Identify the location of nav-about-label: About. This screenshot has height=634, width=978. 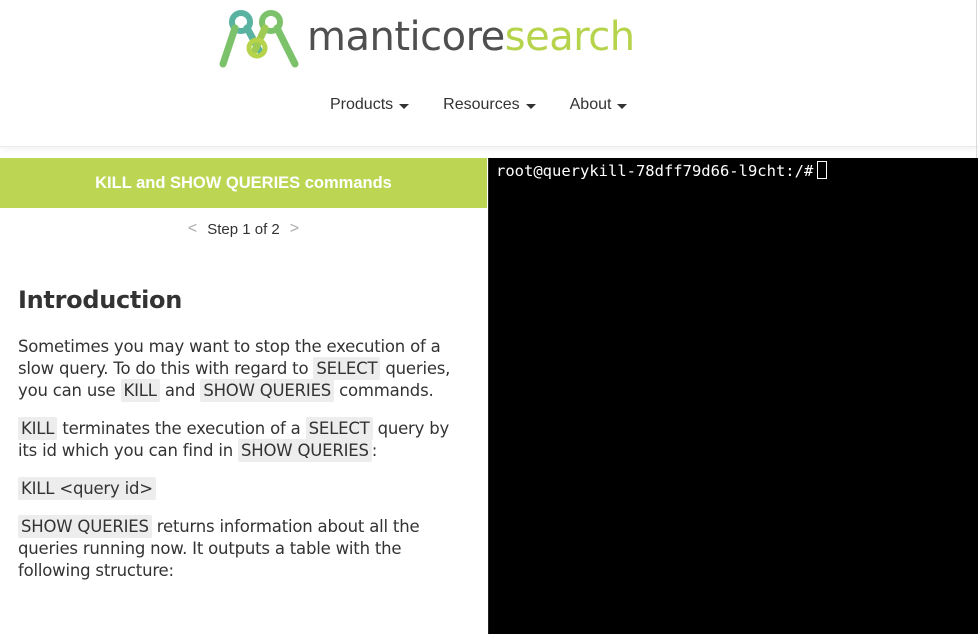
(590, 104).